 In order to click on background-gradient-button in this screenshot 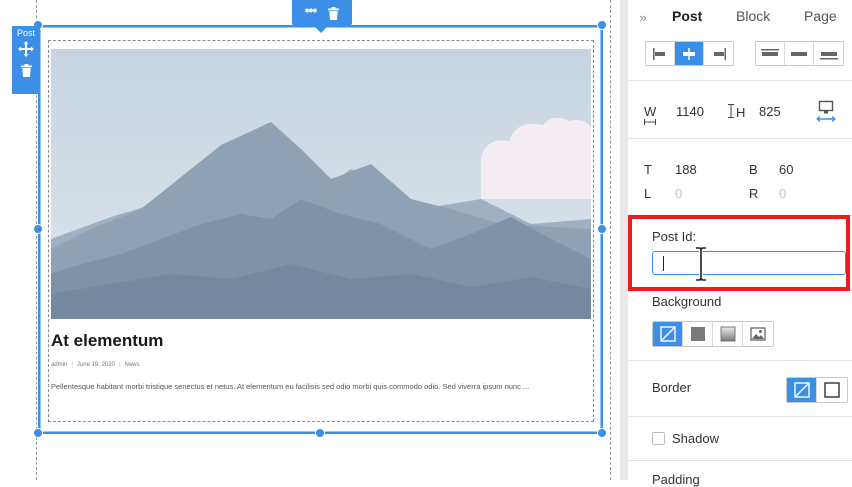, I will do `click(728, 334)`.